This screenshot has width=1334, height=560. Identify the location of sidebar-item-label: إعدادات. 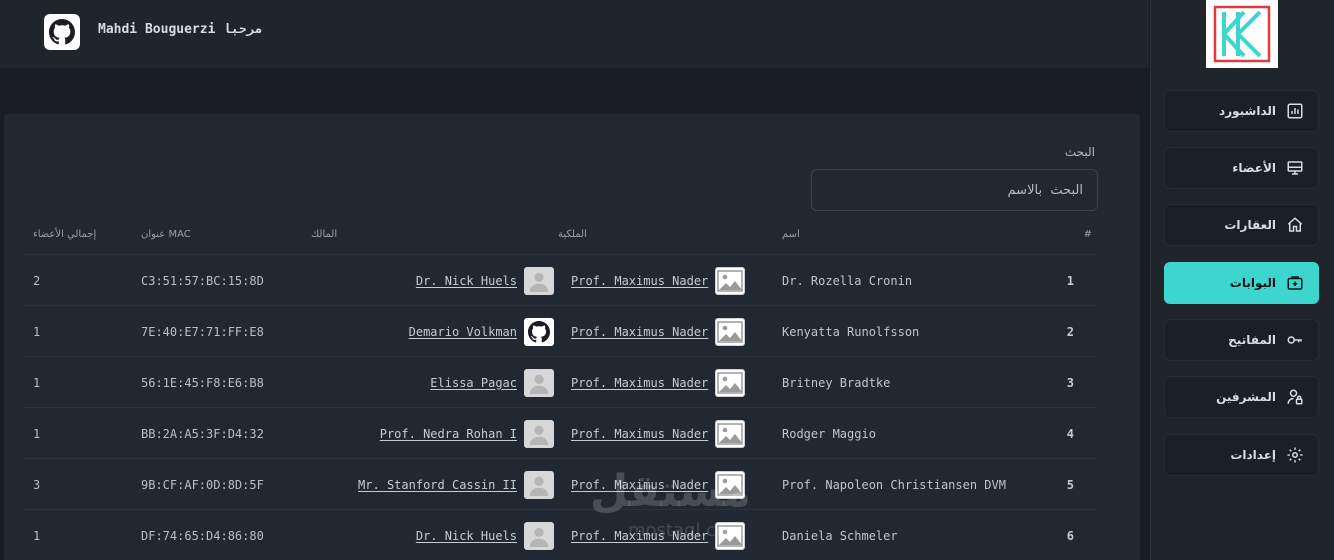
(1253, 455).